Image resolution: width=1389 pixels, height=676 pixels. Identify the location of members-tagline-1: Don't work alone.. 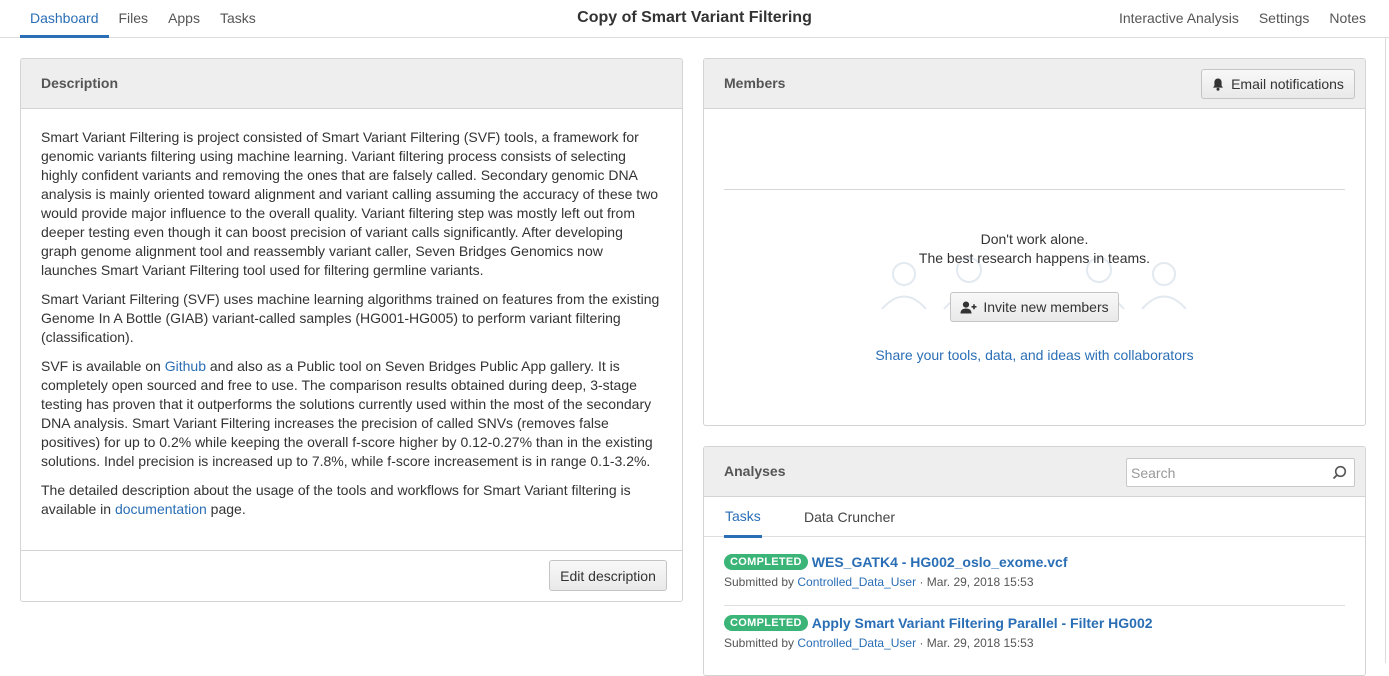
(1034, 239).